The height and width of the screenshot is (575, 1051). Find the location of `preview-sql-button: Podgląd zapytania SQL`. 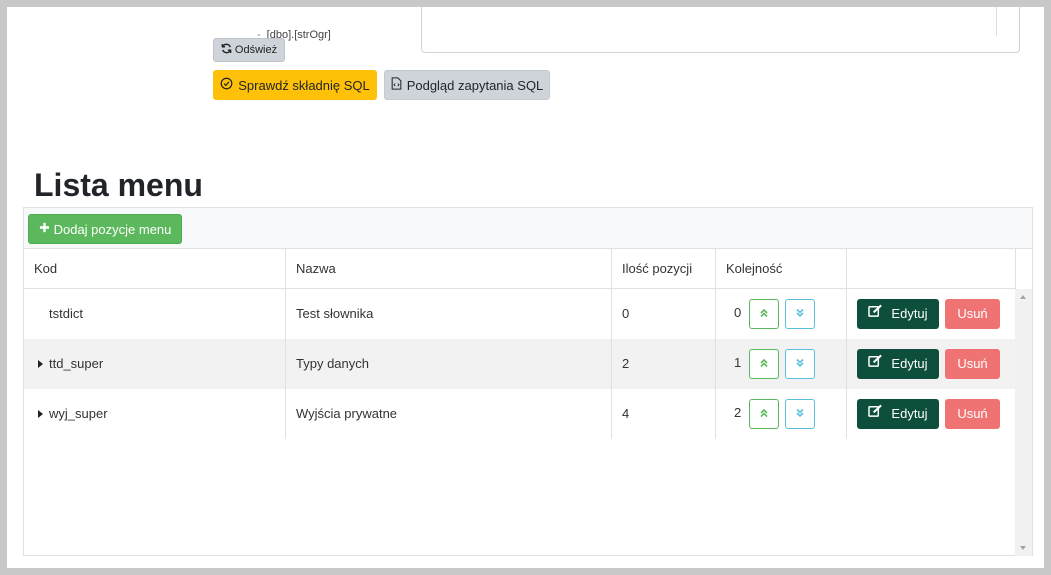

preview-sql-button: Podgląd zapytania SQL is located at coordinates (467, 85).